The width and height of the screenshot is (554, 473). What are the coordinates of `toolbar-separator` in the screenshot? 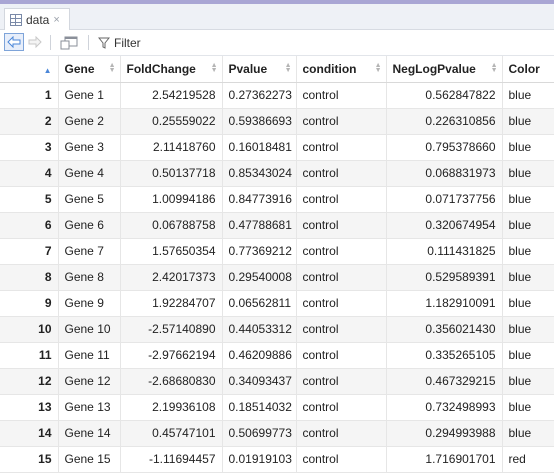 It's located at (50, 42).